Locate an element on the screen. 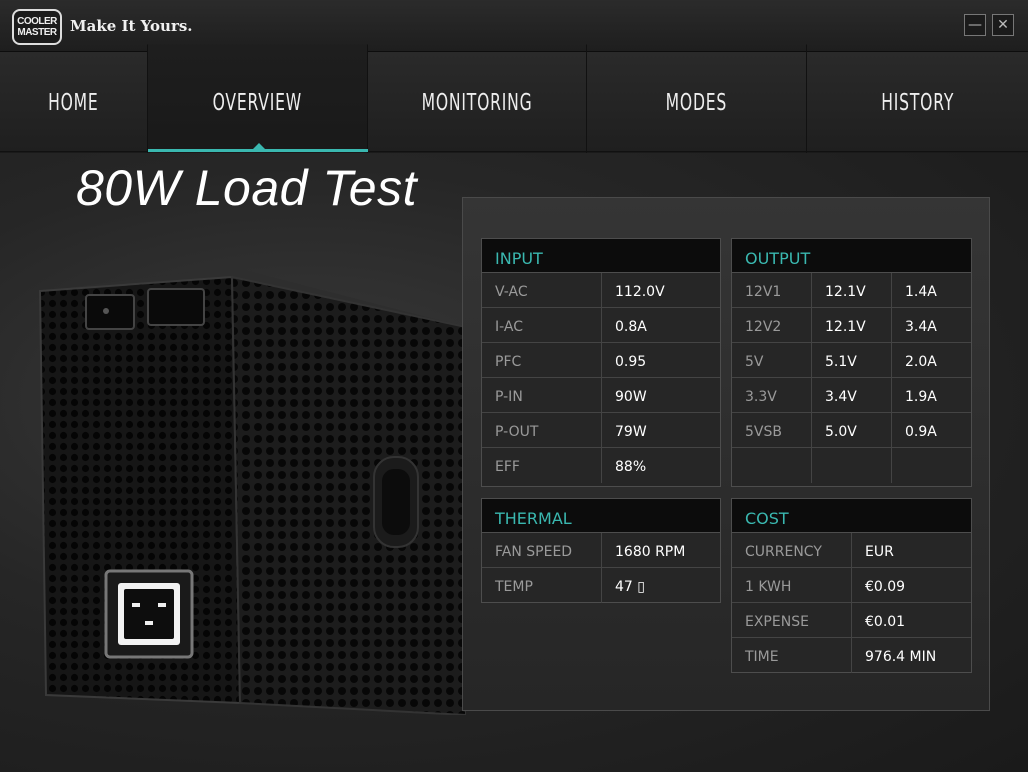 Image resolution: width=1028 pixels, height=772 pixels. table-row: PFC 0.95 is located at coordinates (601, 360).